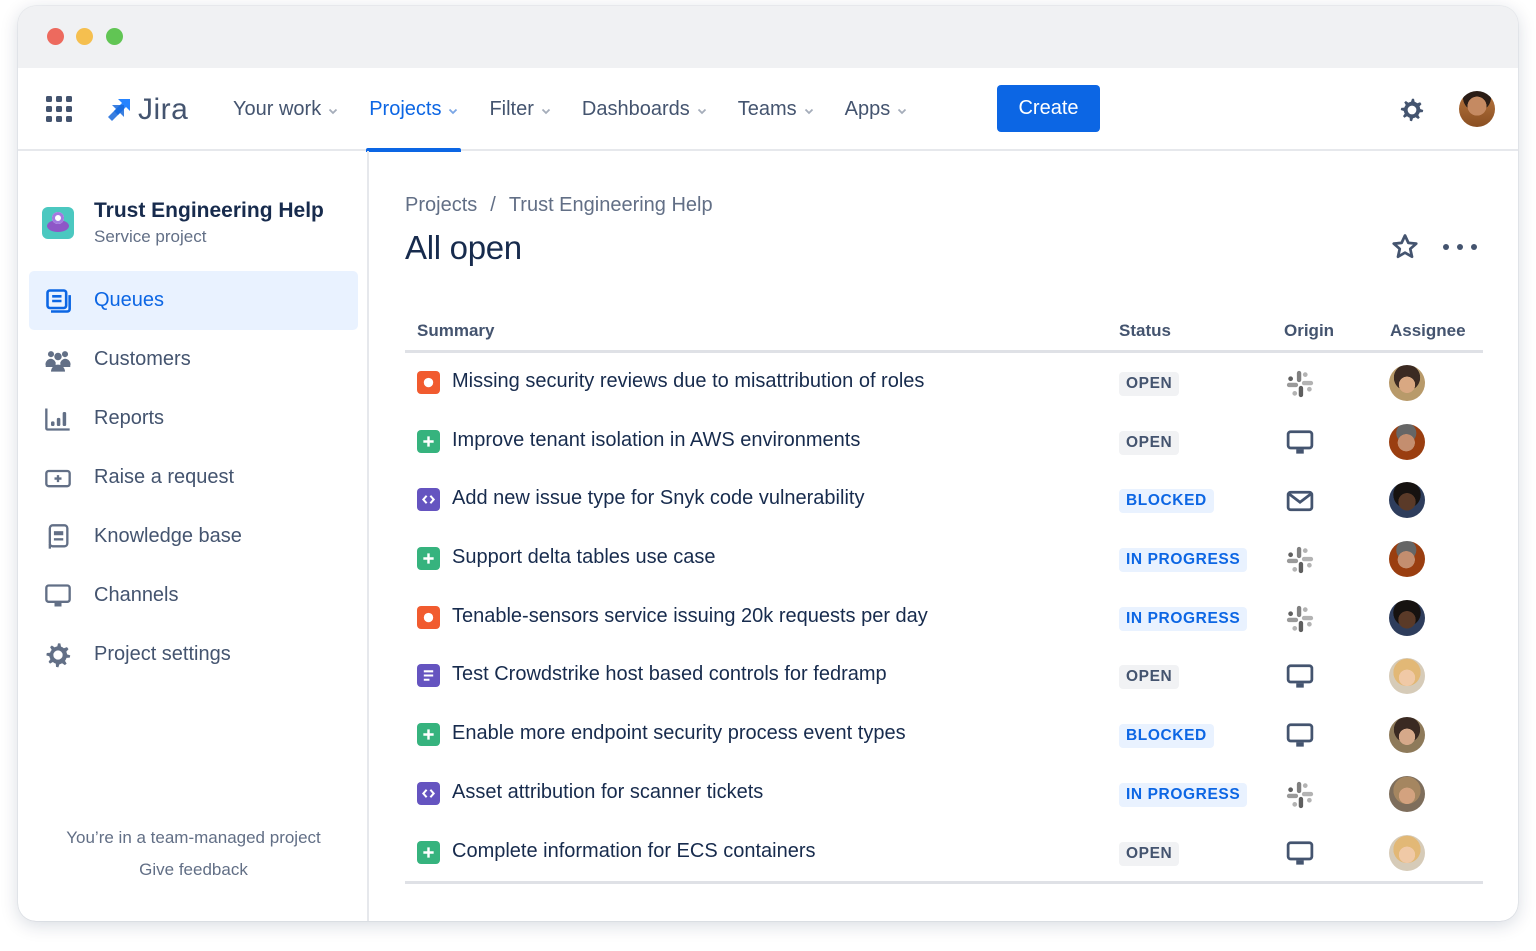 This screenshot has height=951, width=1536. I want to click on sidebar-item-project-settings: Project settings, so click(193, 654).